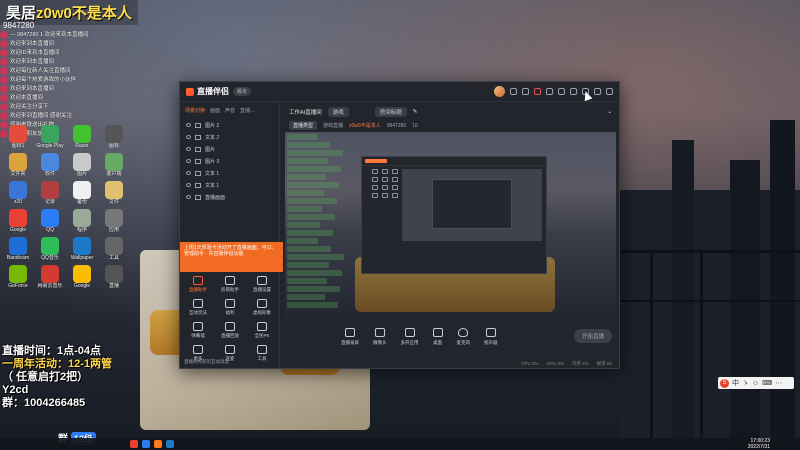  Describe the element at coordinates (537, 91) in the screenshot. I see `mail-icon` at that location.